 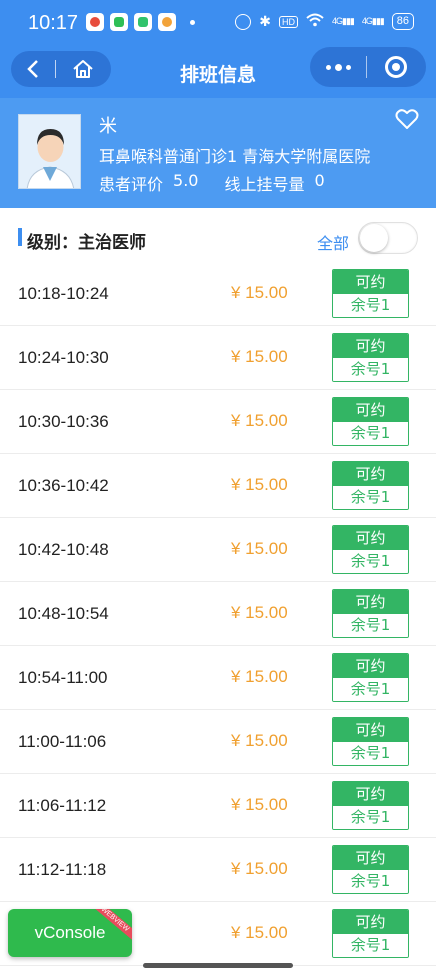 I want to click on more-notifications-dot-icon, so click(x=192, y=22).